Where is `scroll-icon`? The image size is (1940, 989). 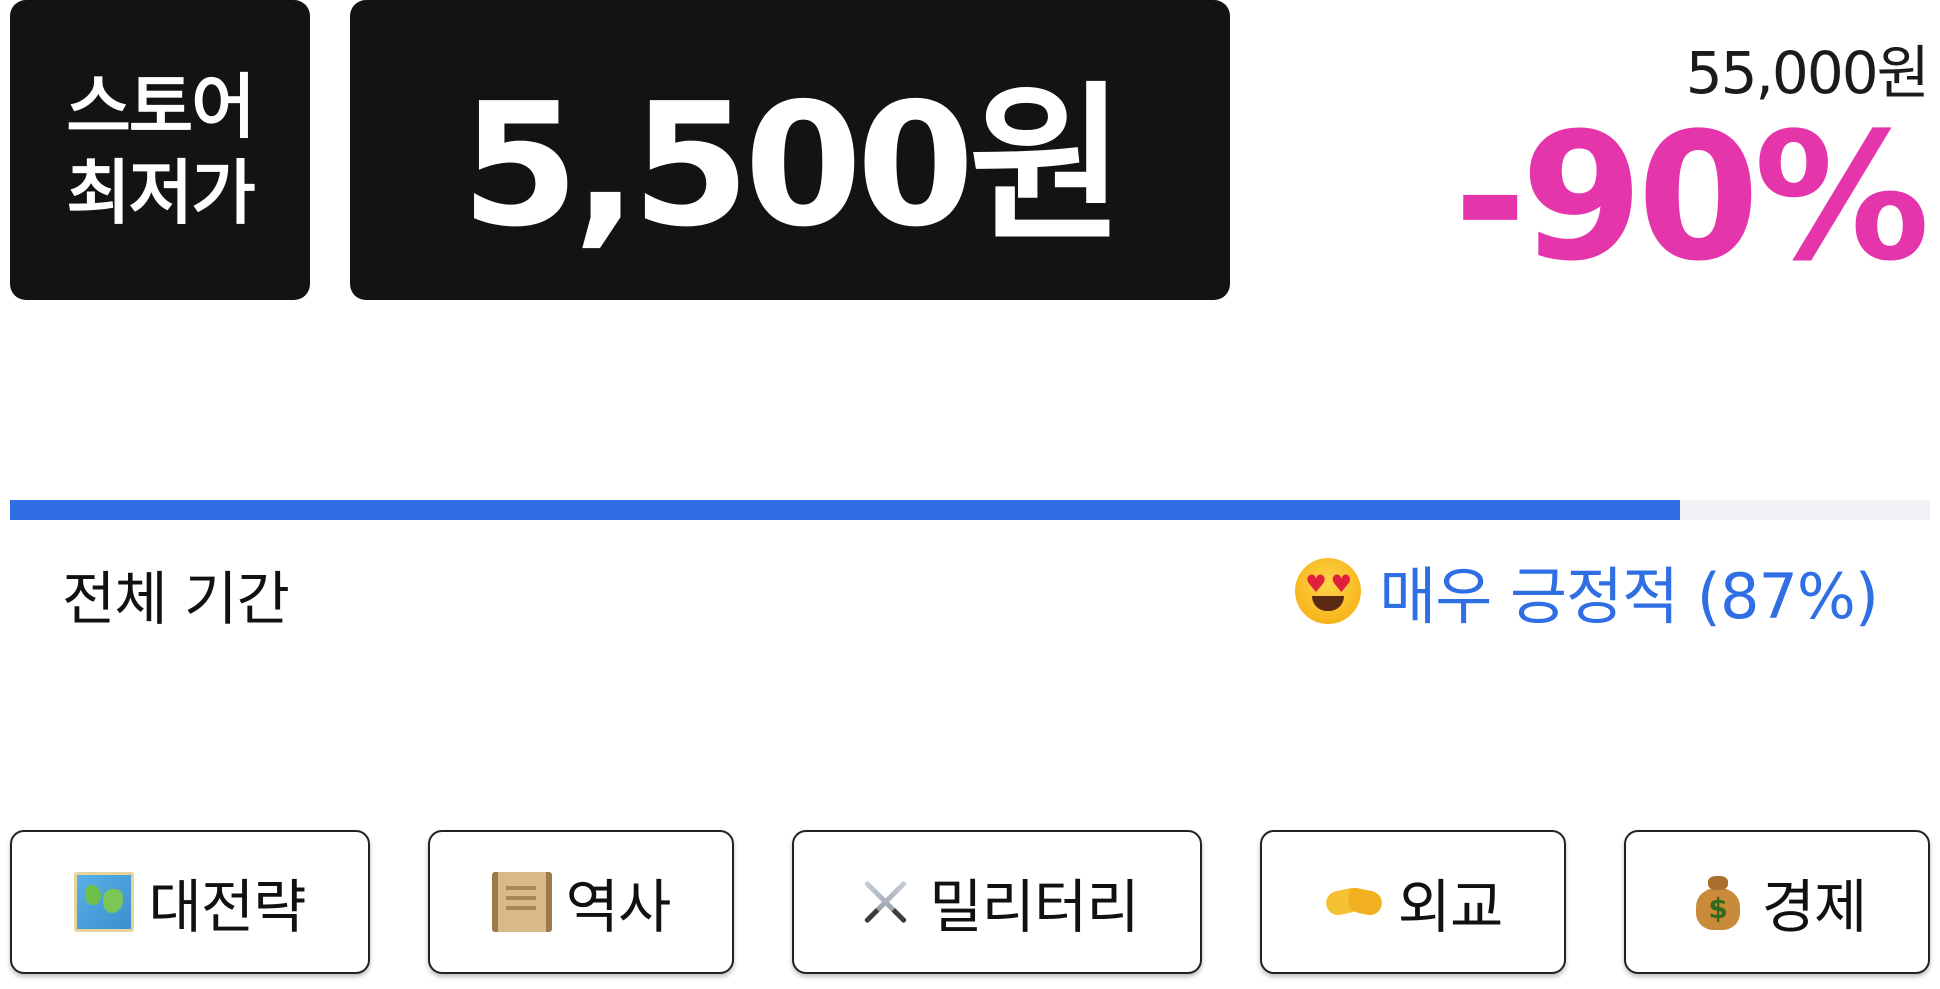 scroll-icon is located at coordinates (521, 902).